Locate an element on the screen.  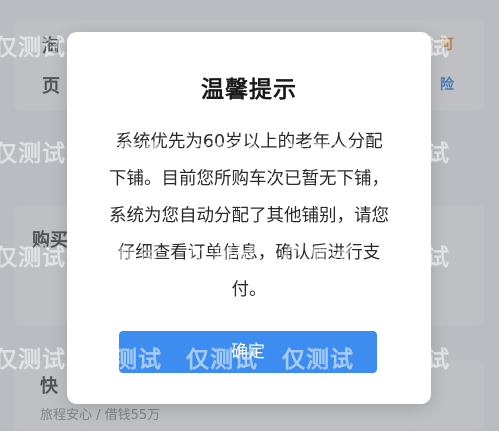
dialog-message-line: 下铺。目前您所购车次已暂无下铺， is located at coordinates (249, 179).